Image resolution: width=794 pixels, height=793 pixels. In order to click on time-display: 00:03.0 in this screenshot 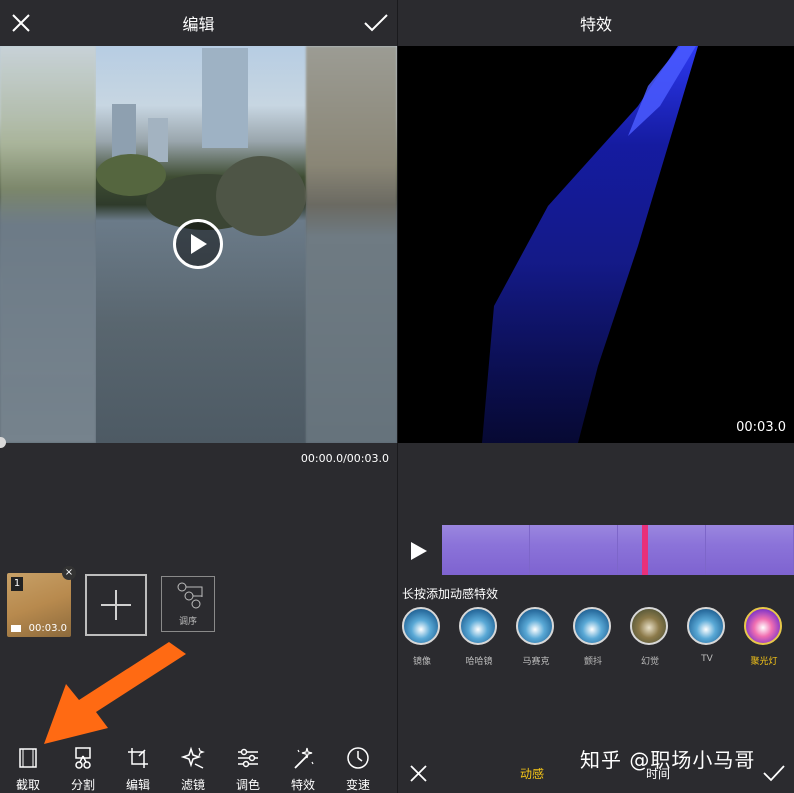, I will do `click(761, 427)`.